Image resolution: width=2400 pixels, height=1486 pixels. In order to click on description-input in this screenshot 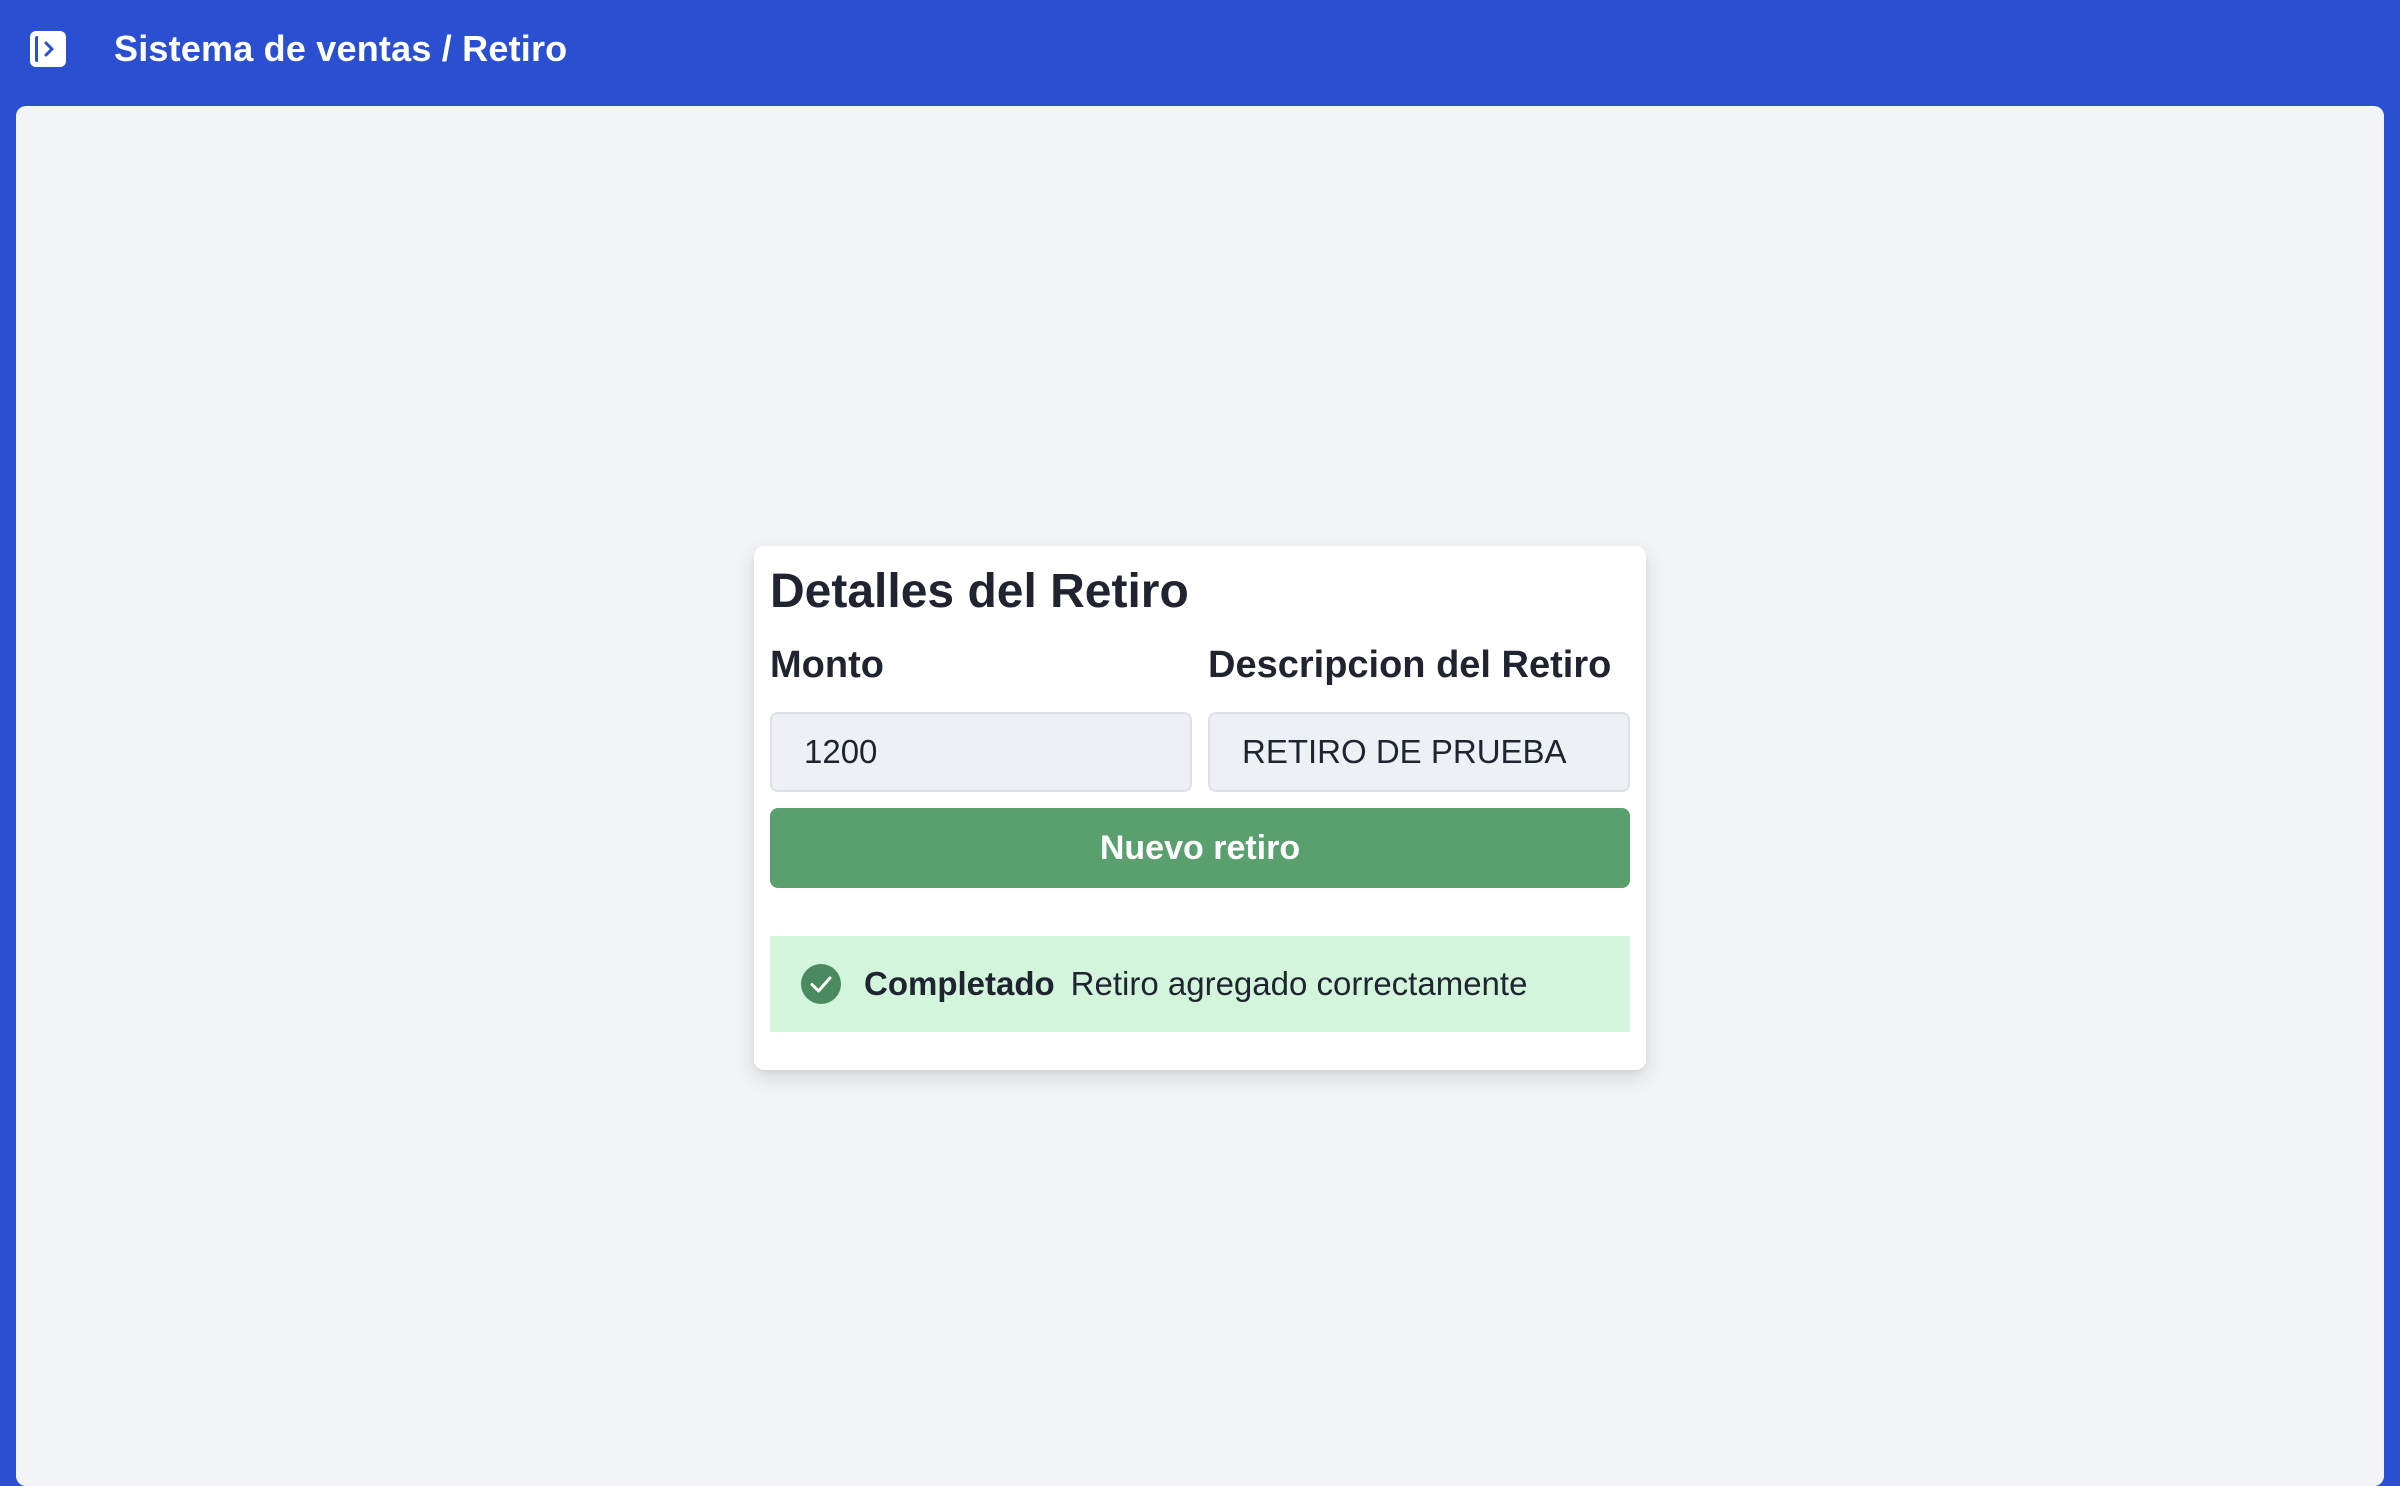, I will do `click(1419, 752)`.